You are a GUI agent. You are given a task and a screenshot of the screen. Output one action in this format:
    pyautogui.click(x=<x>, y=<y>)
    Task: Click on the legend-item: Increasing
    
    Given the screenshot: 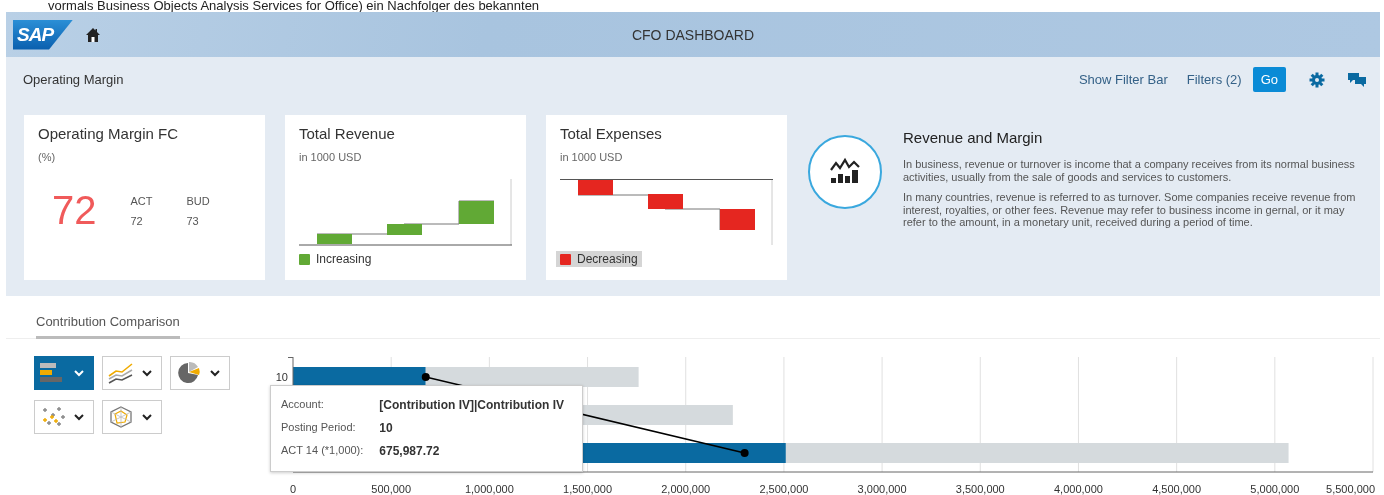 What is the action you would take?
    pyautogui.click(x=335, y=259)
    